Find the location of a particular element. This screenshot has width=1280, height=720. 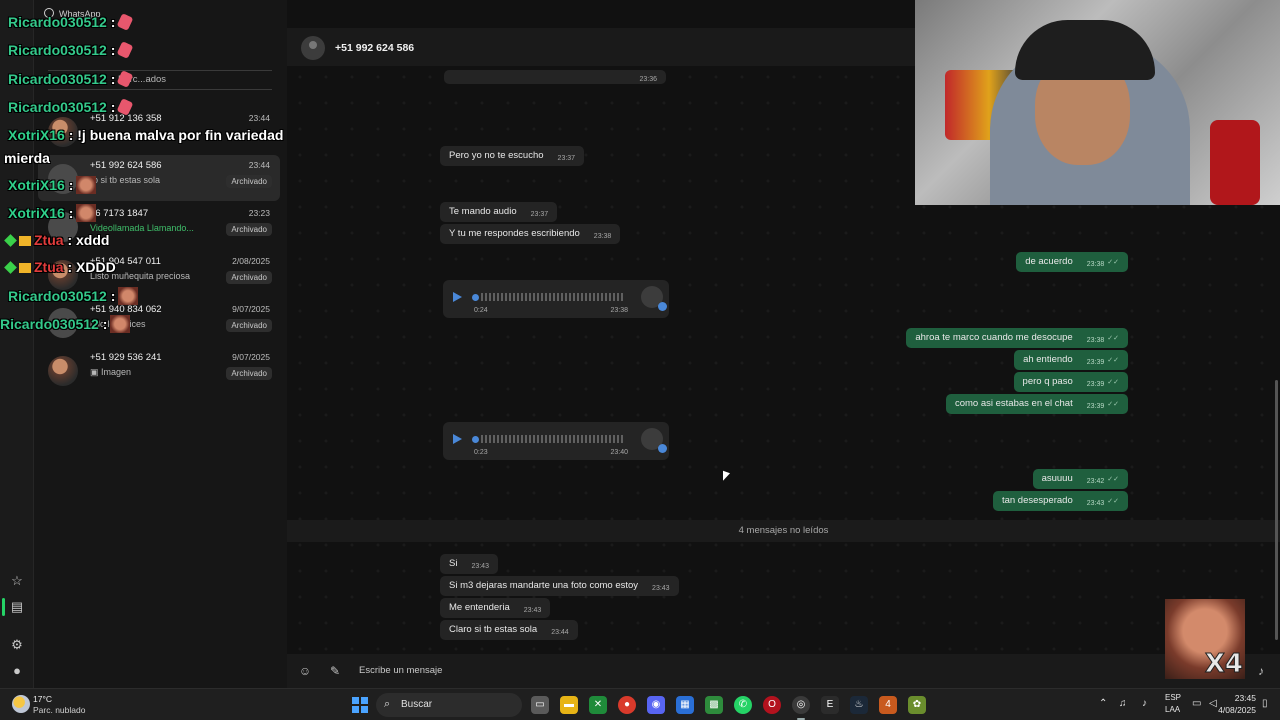

message-text: de acuerdo is located at coordinates (1049, 261).